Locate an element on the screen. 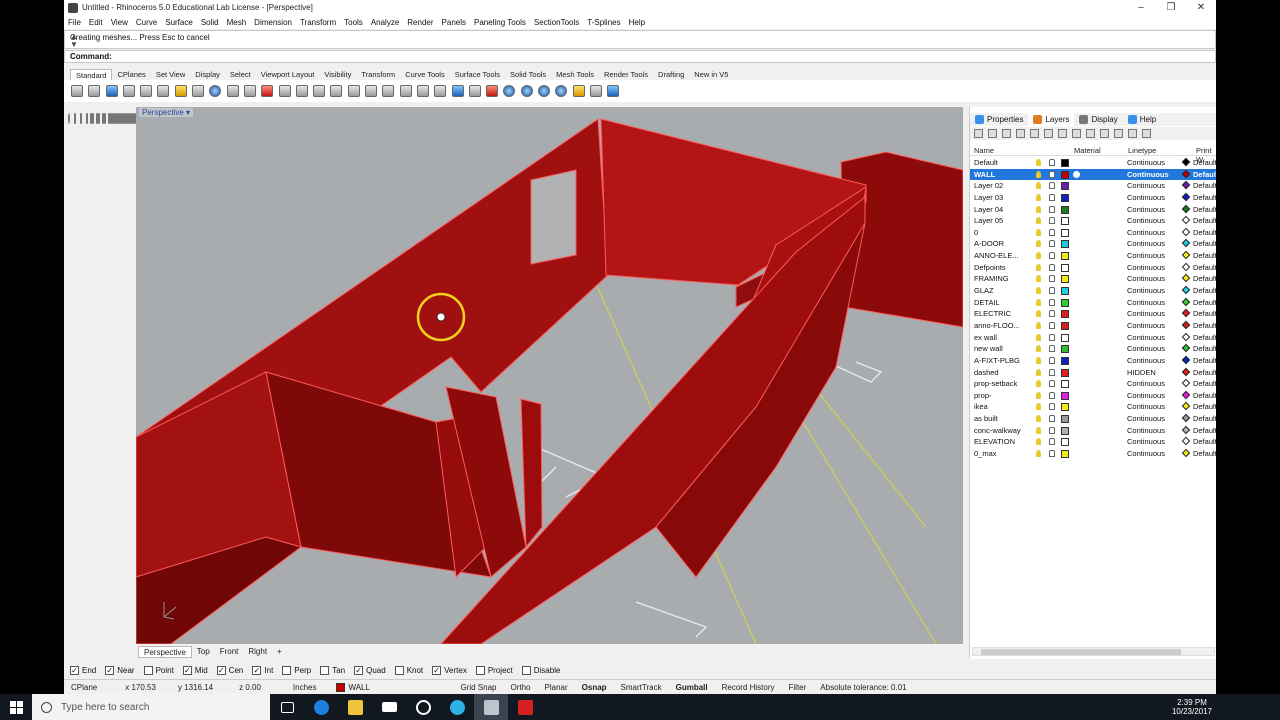  toolbar-tab-display: Display is located at coordinates (207, 74).